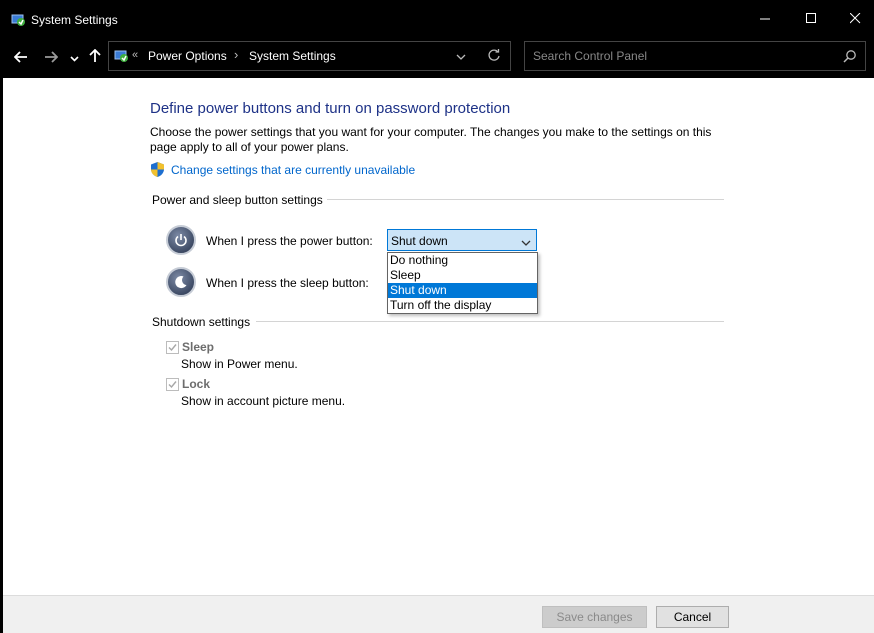 The height and width of the screenshot is (633, 874). I want to click on option-sleep: Sleep, so click(462, 275).